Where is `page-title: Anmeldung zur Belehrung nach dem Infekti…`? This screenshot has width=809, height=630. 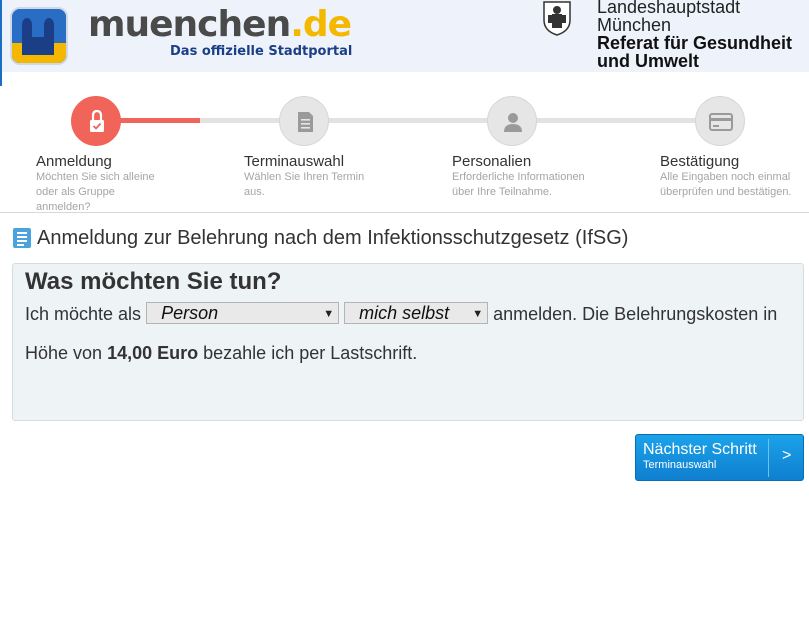 page-title: Anmeldung zur Belehrung nach dem Infekti… is located at coordinates (333, 238).